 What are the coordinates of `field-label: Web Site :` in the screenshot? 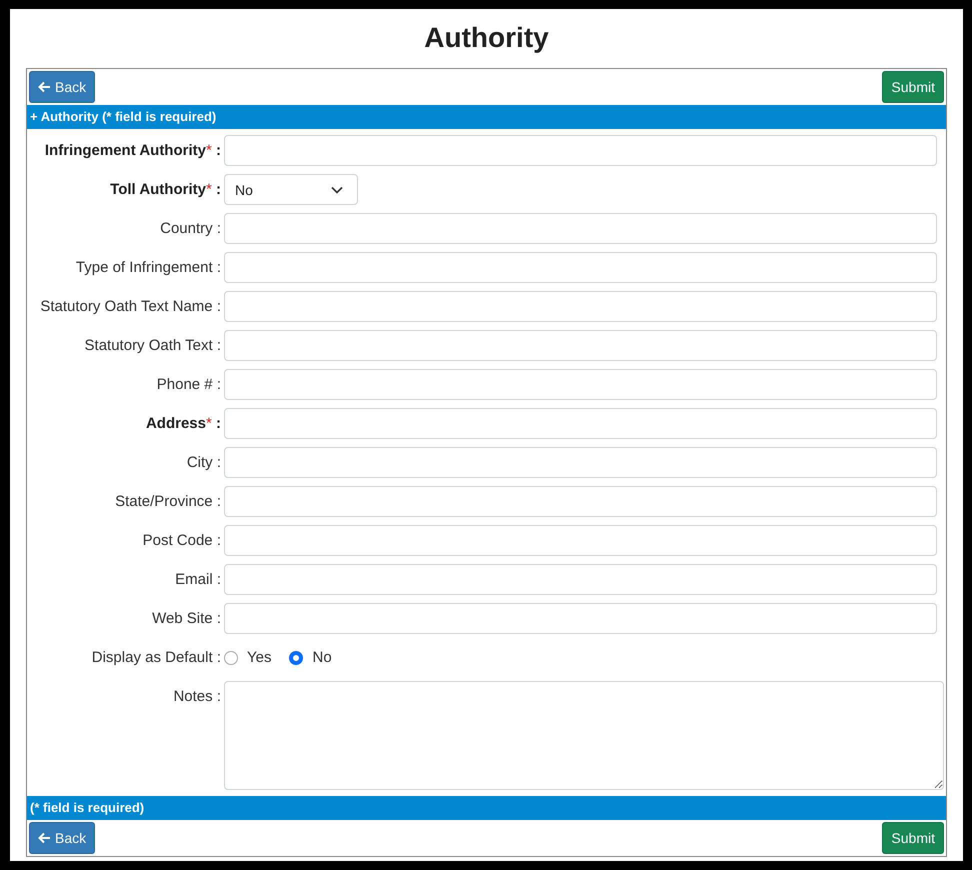 It's located at (186, 618).